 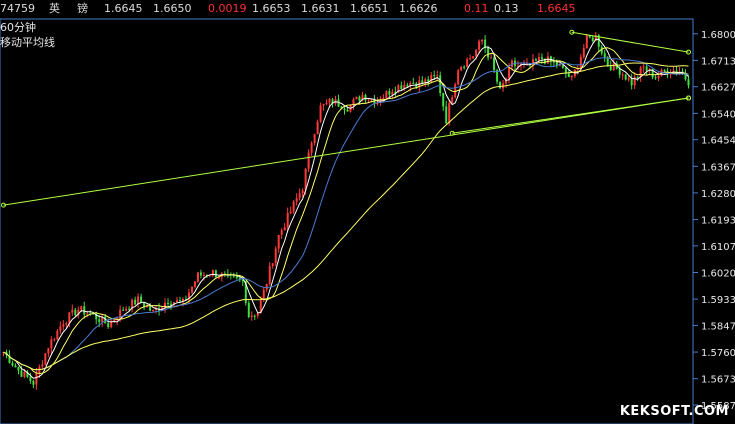 I want to click on y-tick-label: 1.5673, so click(x=718, y=380).